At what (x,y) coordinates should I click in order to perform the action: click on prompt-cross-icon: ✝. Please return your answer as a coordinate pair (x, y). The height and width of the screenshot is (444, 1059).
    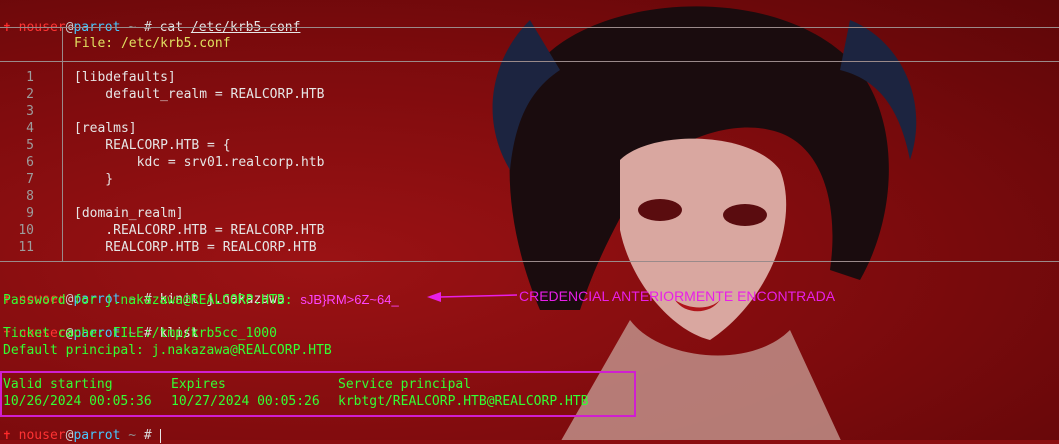
    Looking at the image, I should click on (7, 435).